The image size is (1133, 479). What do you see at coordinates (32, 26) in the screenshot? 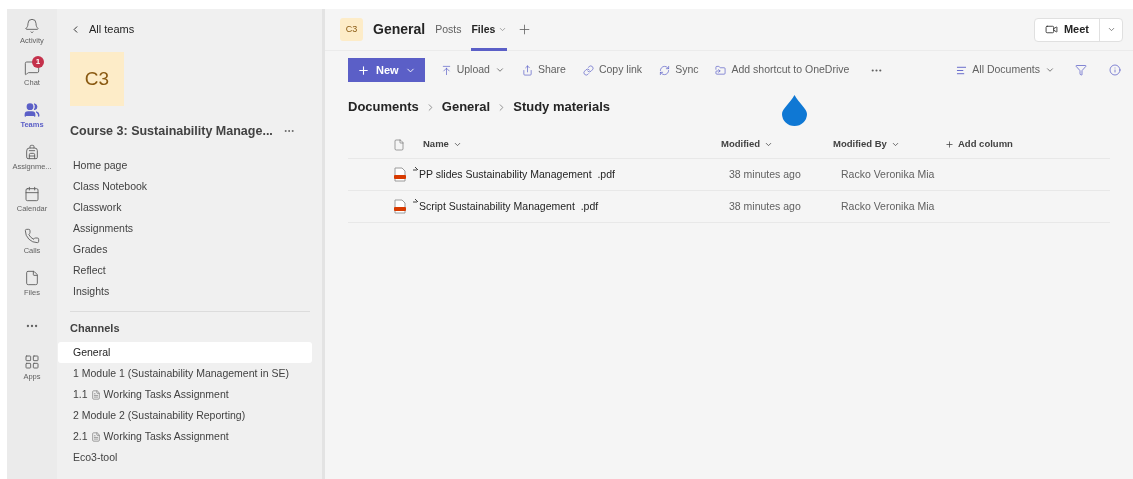
I see `bell-icon` at bounding box center [32, 26].